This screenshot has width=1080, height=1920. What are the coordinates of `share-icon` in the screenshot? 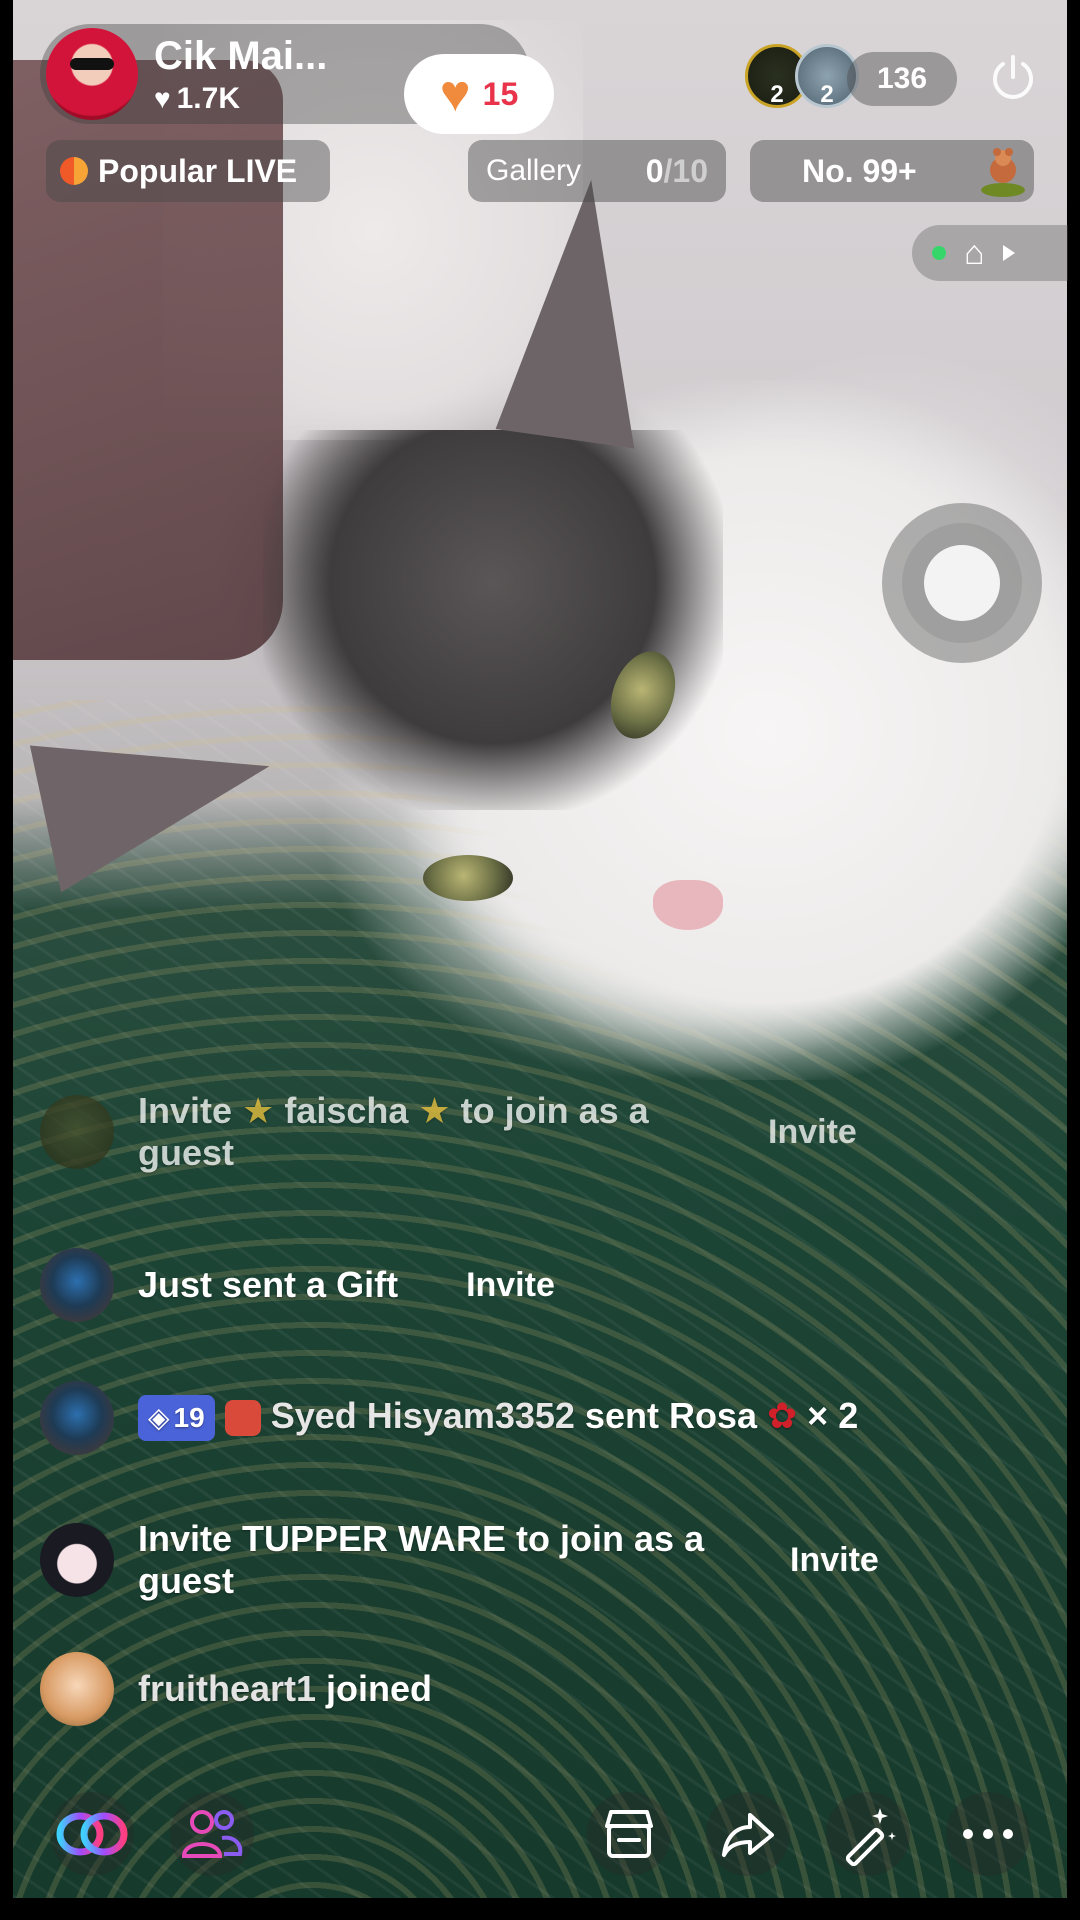 It's located at (748, 1835).